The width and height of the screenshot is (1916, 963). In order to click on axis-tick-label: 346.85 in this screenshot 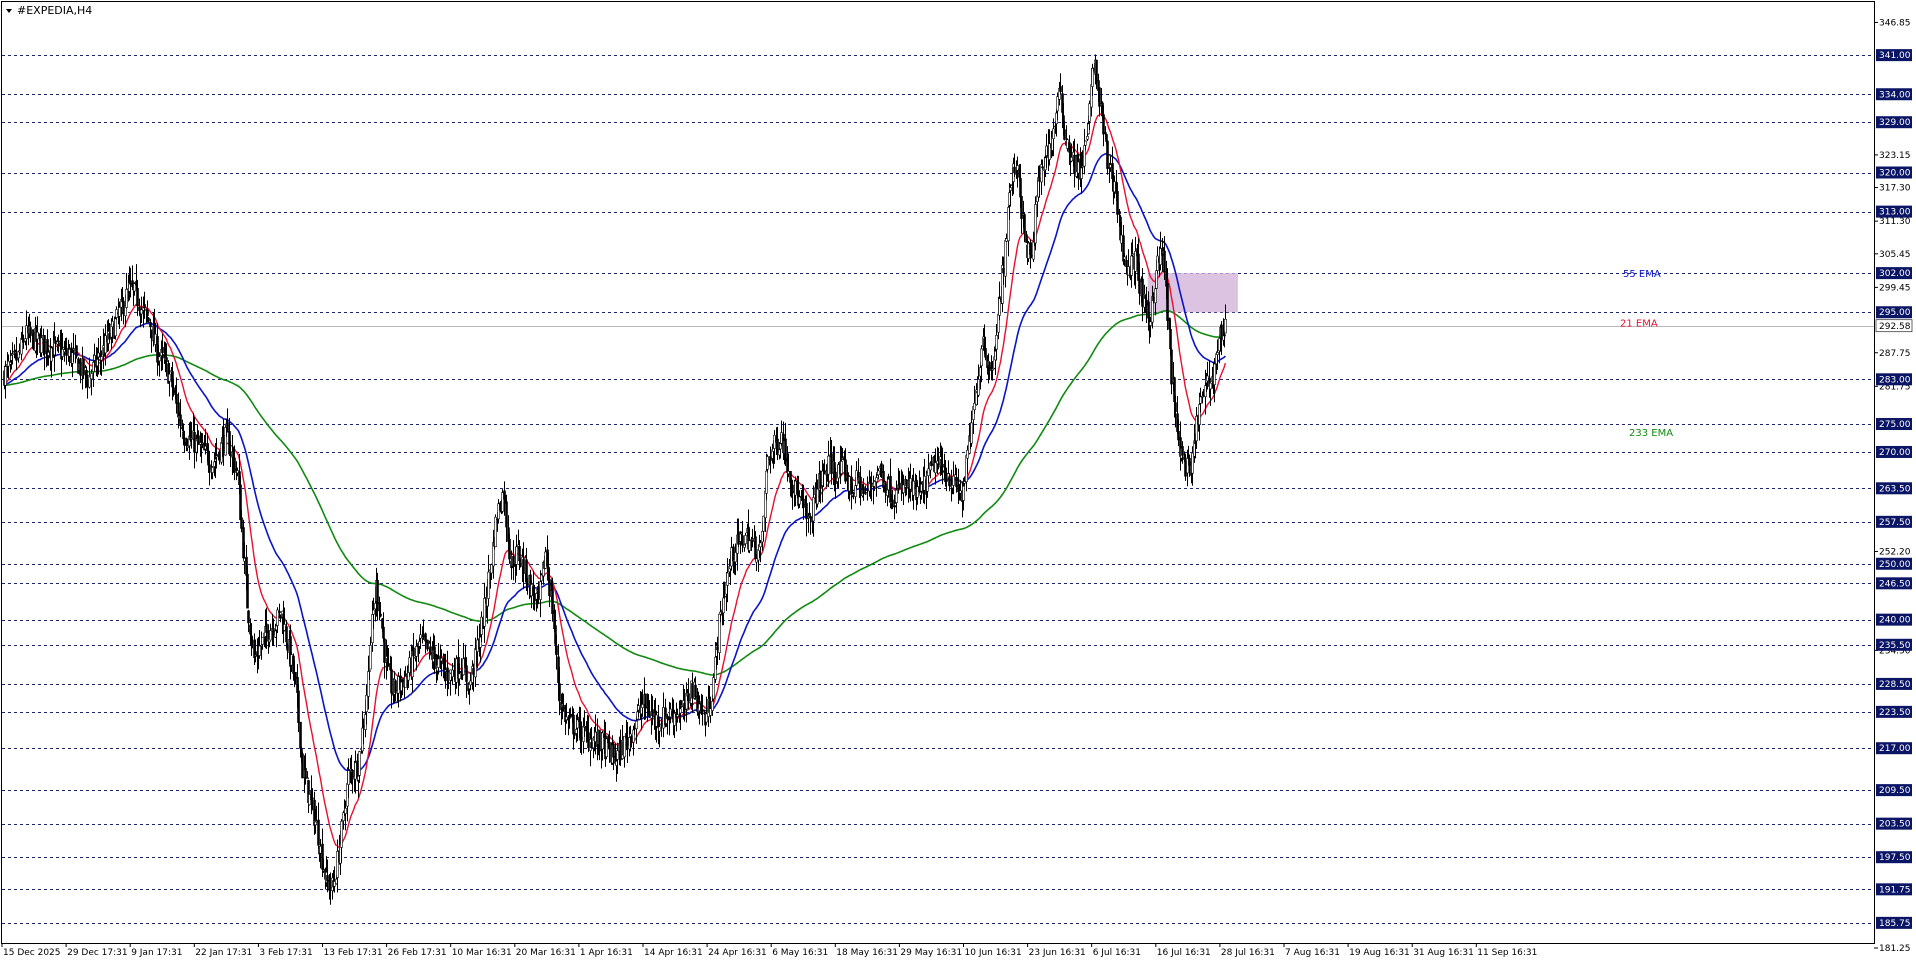, I will do `click(1895, 23)`.